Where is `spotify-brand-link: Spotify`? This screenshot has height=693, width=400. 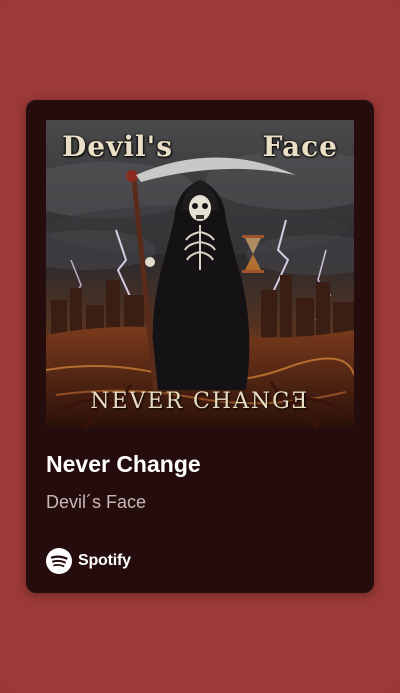 spotify-brand-link: Spotify is located at coordinates (88, 561).